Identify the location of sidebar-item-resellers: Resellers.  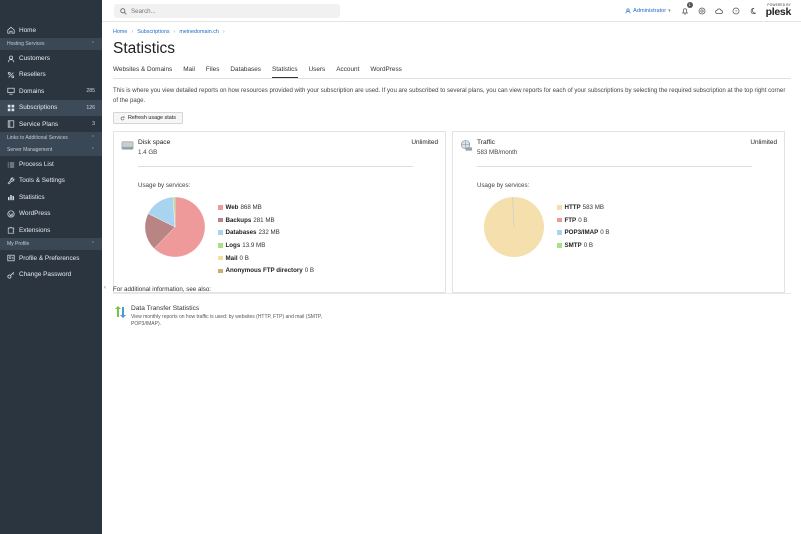
(51, 75).